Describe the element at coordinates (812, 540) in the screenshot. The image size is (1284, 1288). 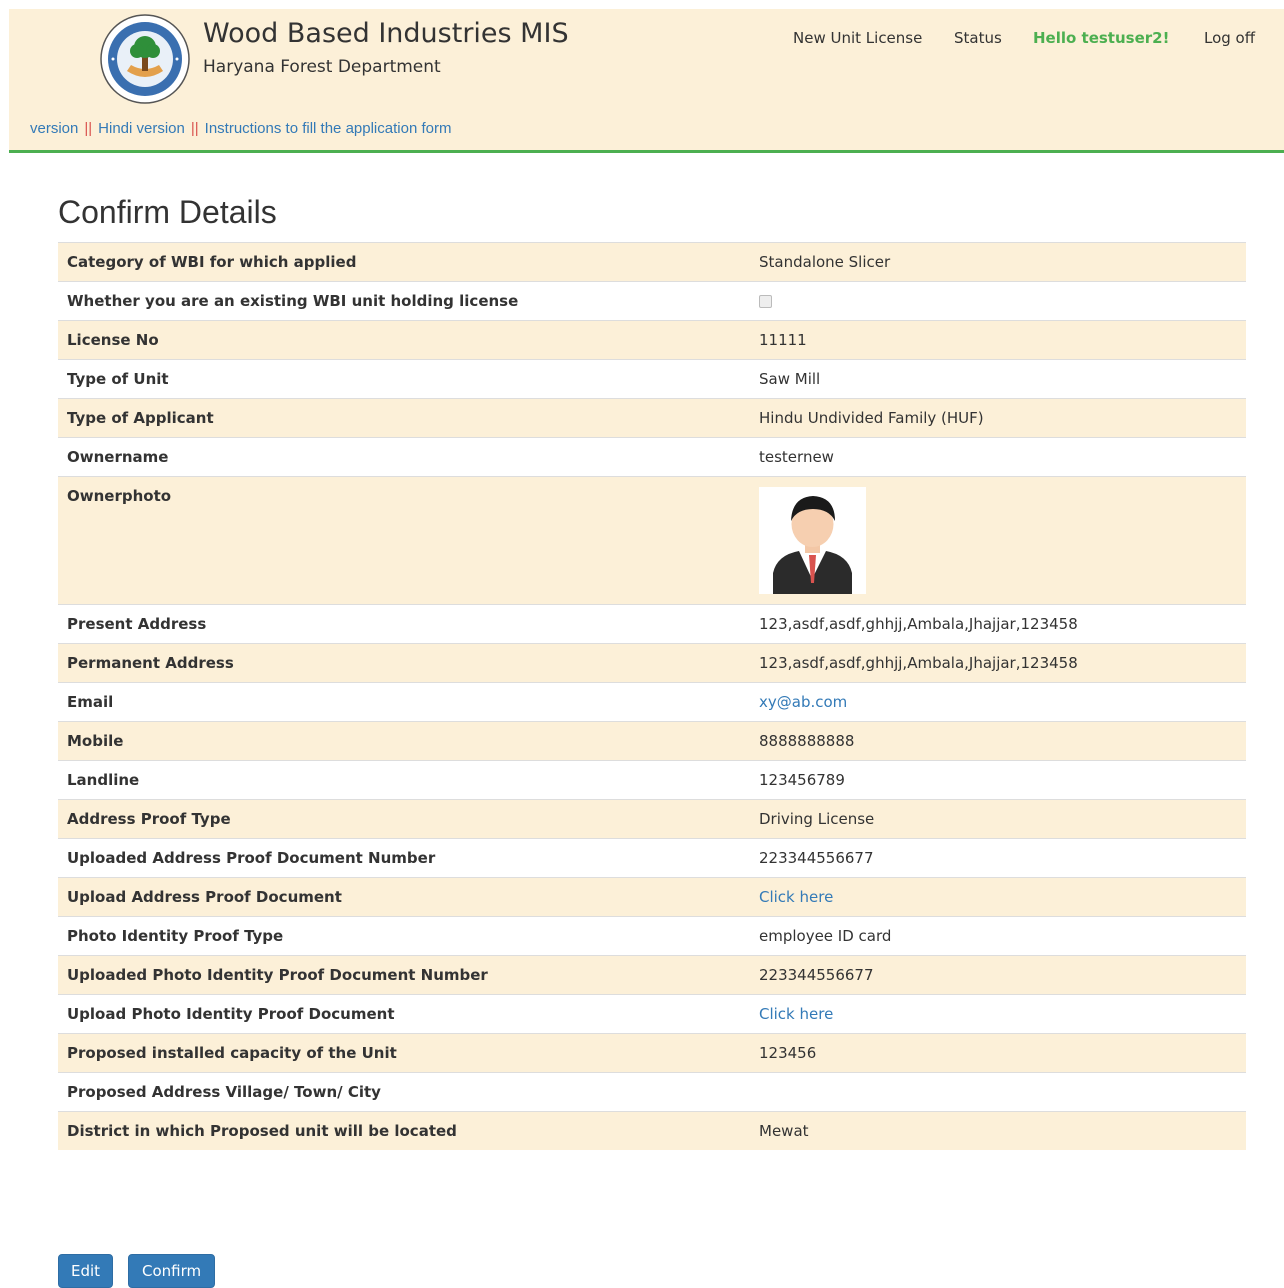
I see `owner-photo` at that location.